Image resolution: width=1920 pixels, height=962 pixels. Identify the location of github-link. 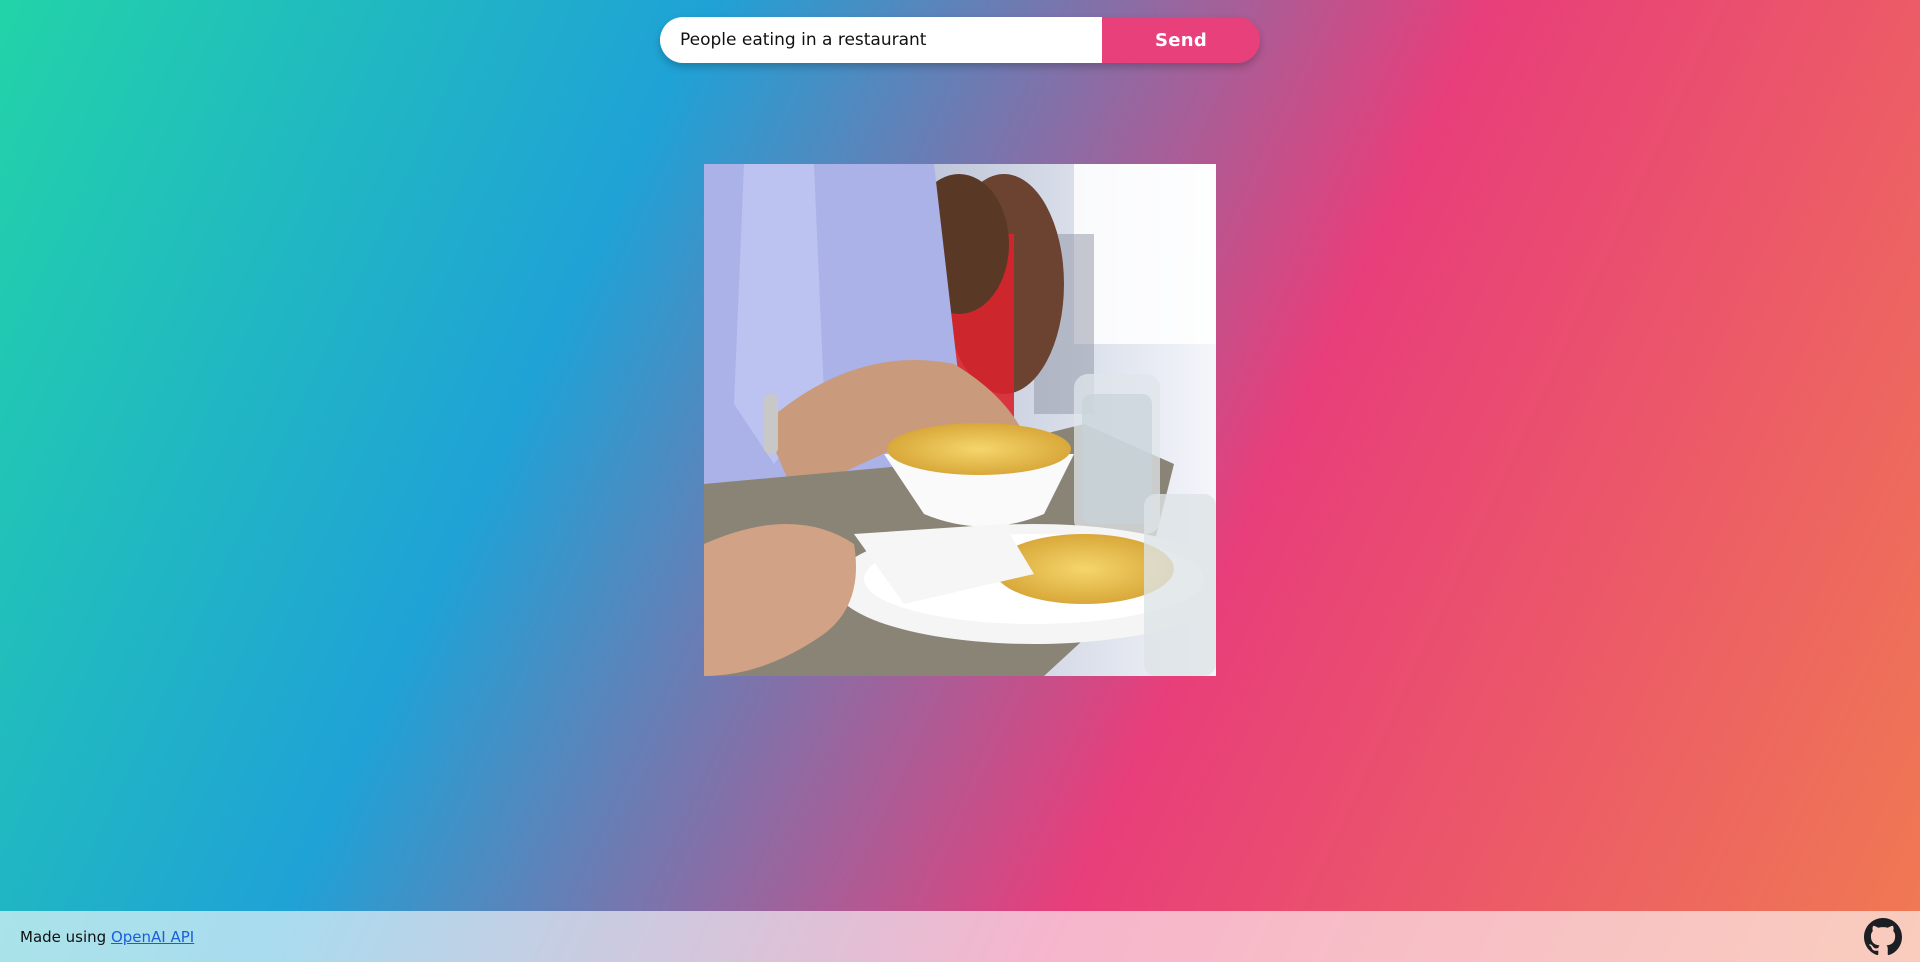
(1883, 936).